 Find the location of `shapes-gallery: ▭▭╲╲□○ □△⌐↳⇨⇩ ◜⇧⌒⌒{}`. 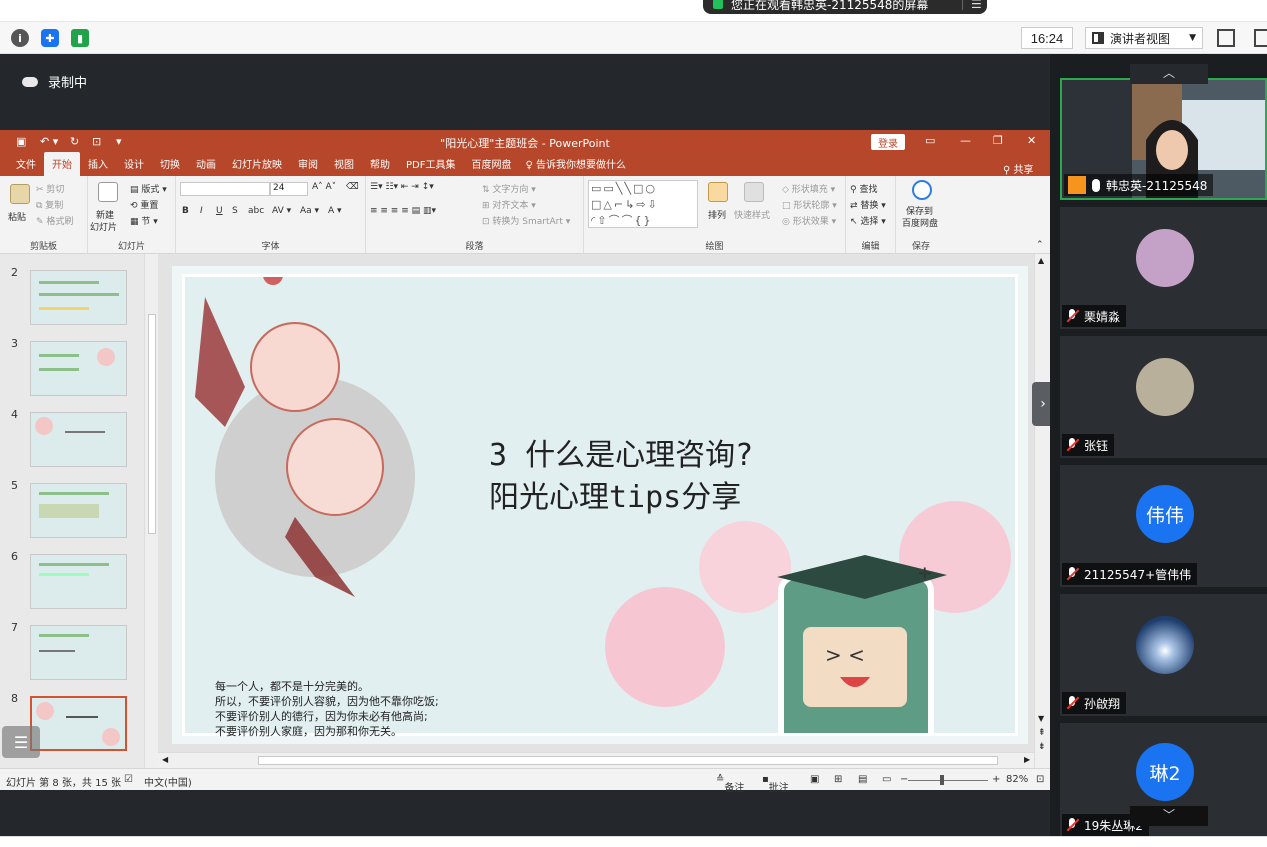

shapes-gallery: ▭▭╲╲□○ □△⌐↳⇨⇩ ◜⇧⌒⌒{} is located at coordinates (643, 204).